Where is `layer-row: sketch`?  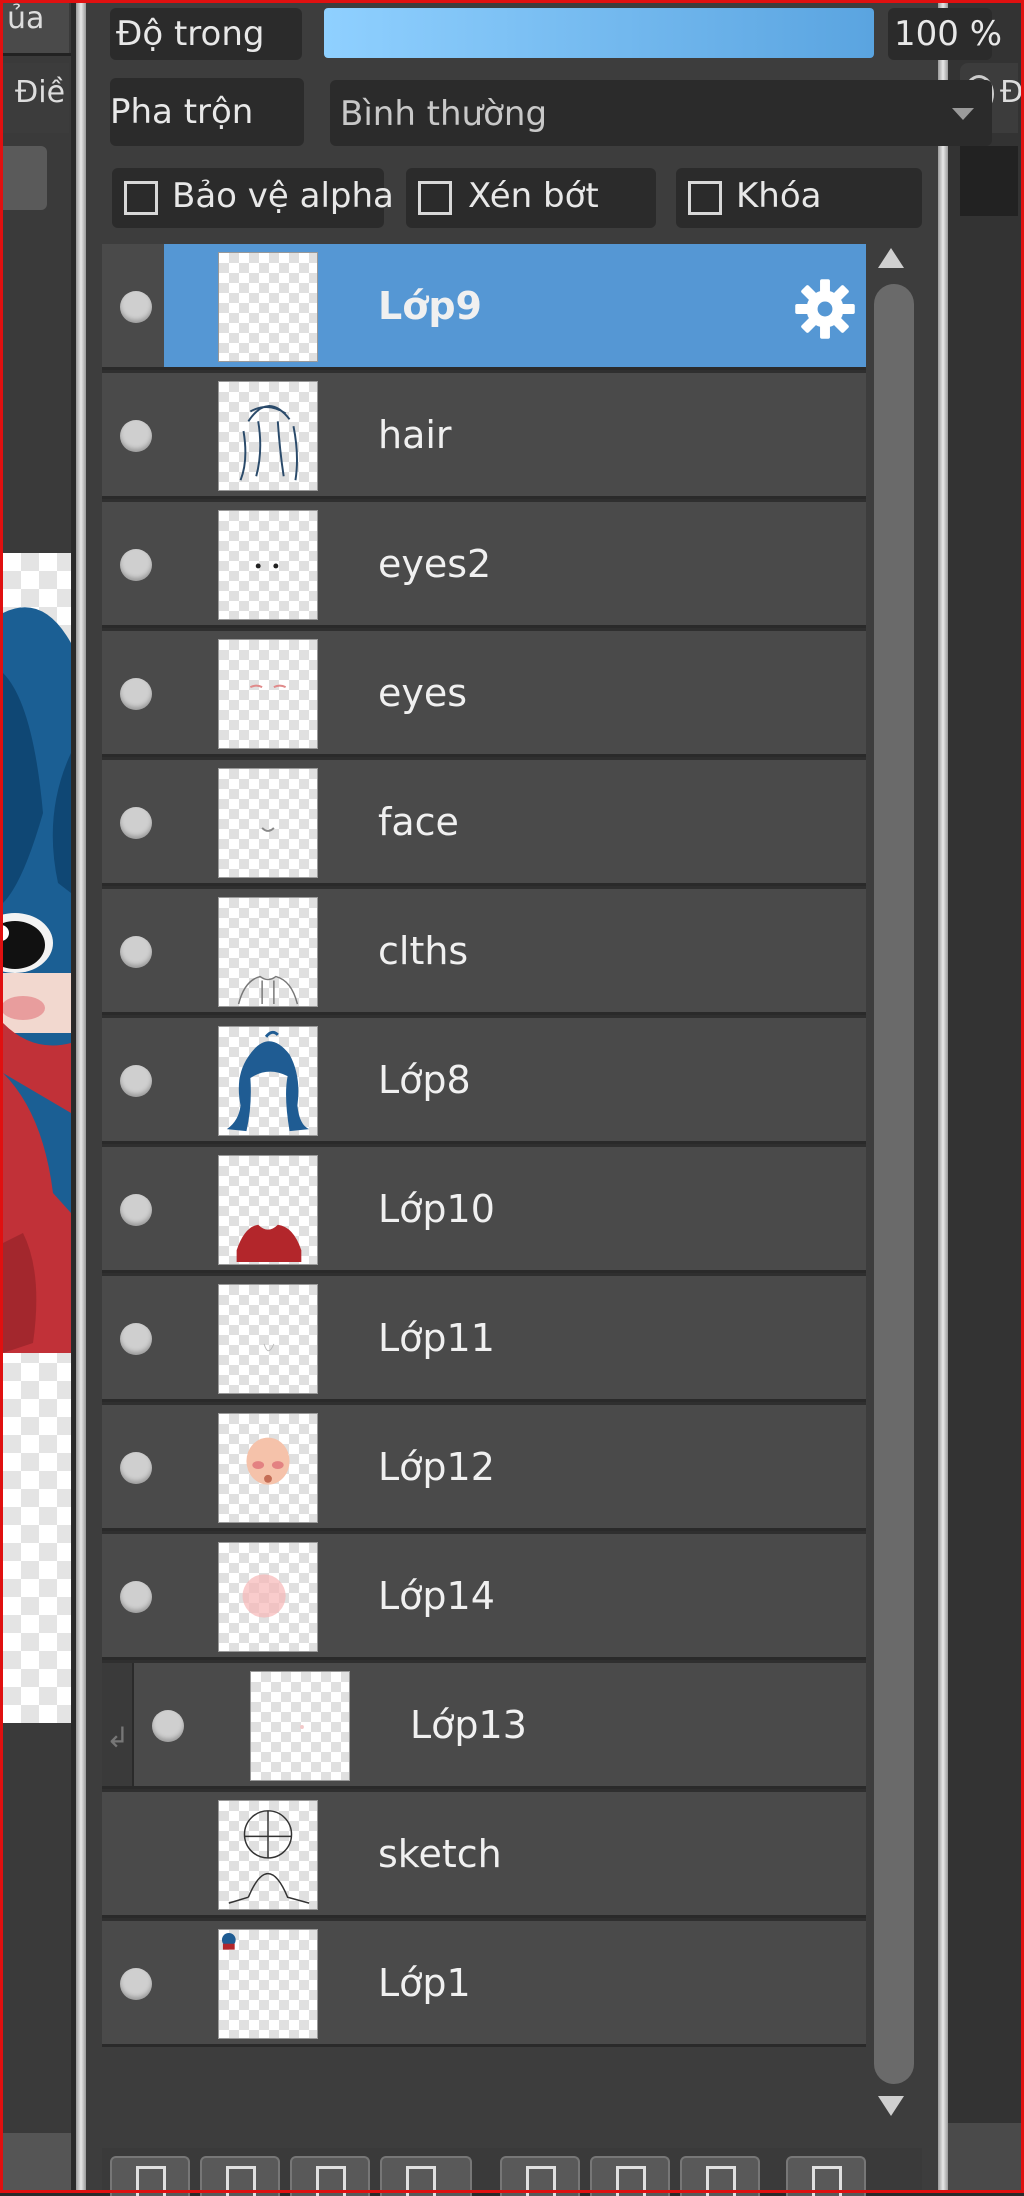 layer-row: sketch is located at coordinates (484, 1855).